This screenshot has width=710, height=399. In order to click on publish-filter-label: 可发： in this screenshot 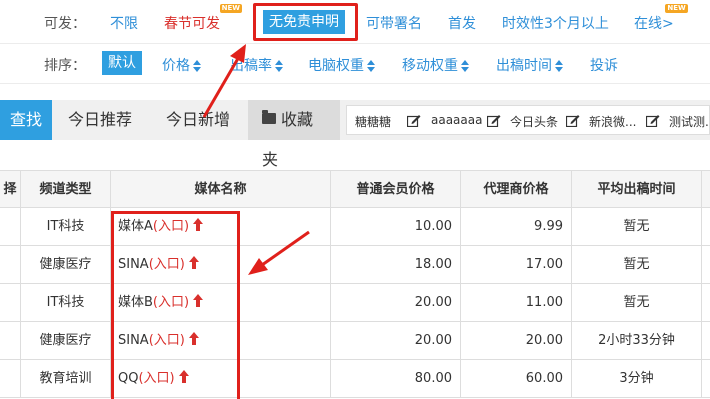, I will do `click(65, 24)`.